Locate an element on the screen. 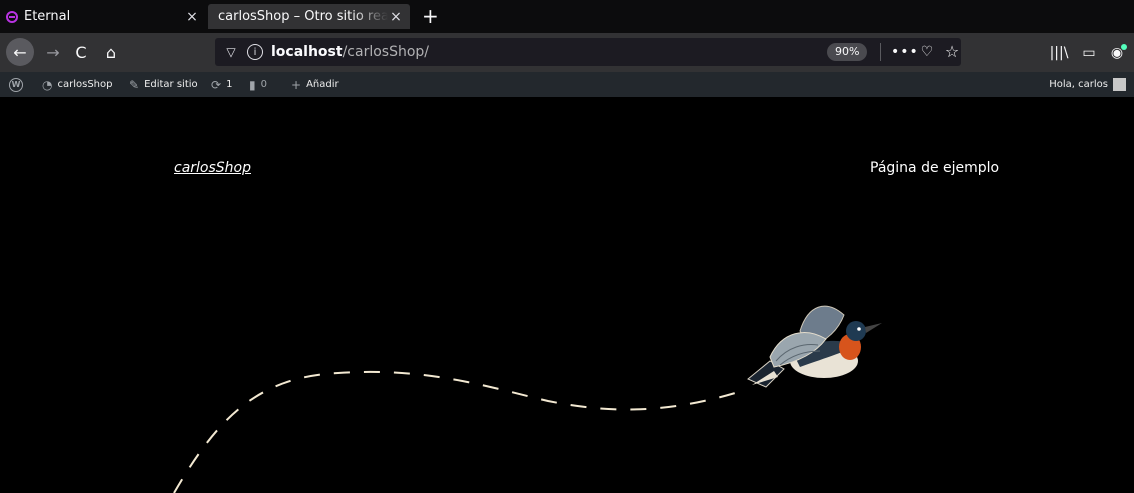  tab-title: carlosShop – Otro sitio realiz is located at coordinates (303, 16).